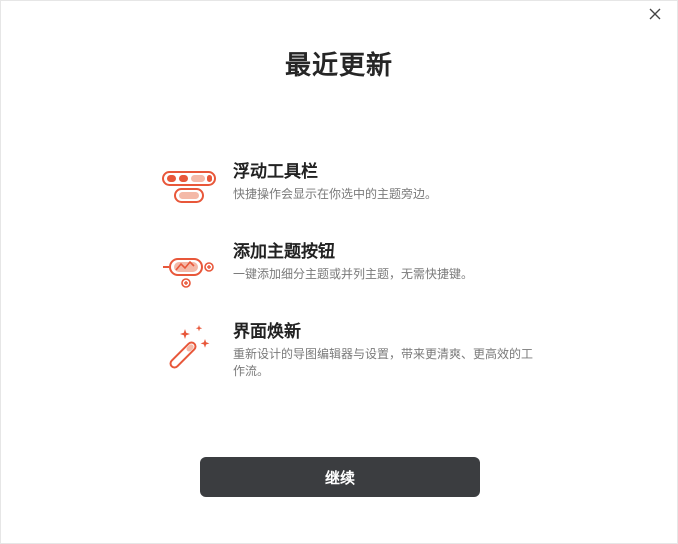 This screenshot has width=678, height=544. Describe the element at coordinates (353, 274) in the screenshot. I see `feature-desc: 一键添加细分主题或并列主题，无需快捷键。` at that location.